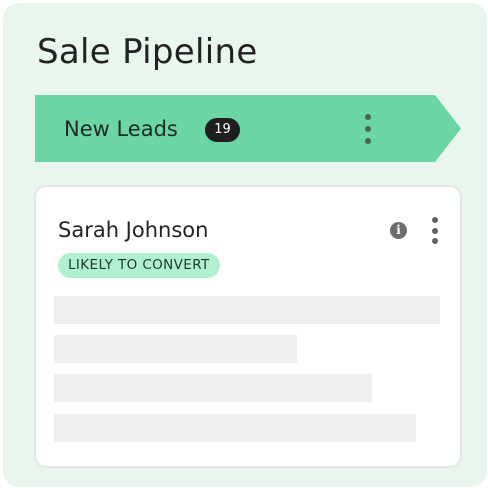 The width and height of the screenshot is (488, 488). I want to click on board-title: Sale Pipeline, so click(147, 52).